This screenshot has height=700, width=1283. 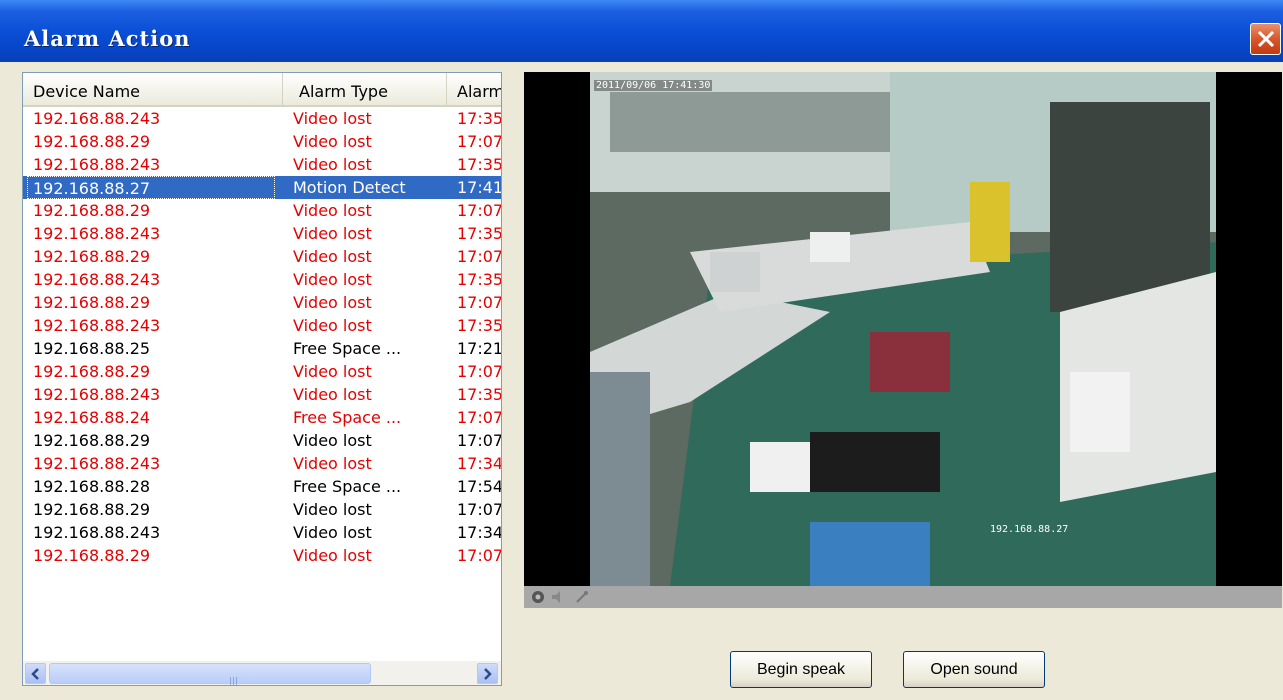 I want to click on cell-device-name: 192.168.88.28, so click(x=92, y=486).